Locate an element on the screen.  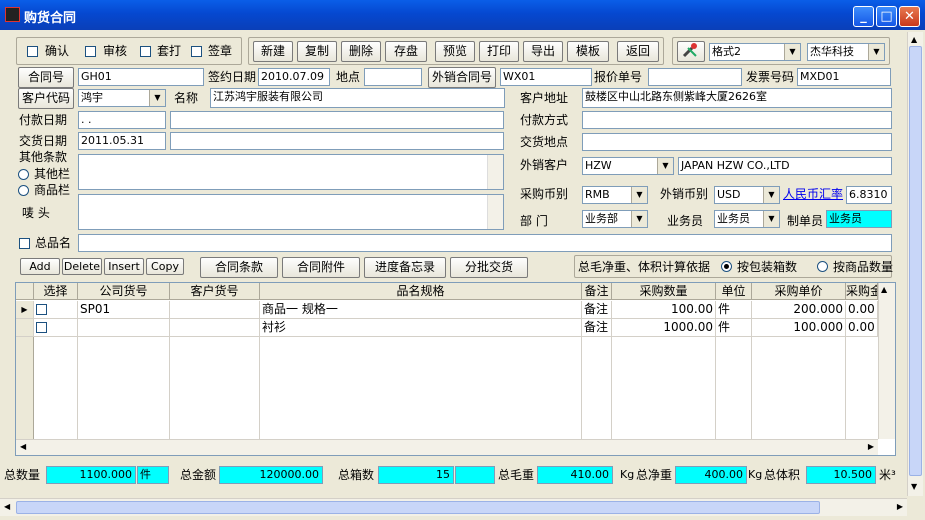
sign-date-field: 2010.07.09 is located at coordinates (294, 77).